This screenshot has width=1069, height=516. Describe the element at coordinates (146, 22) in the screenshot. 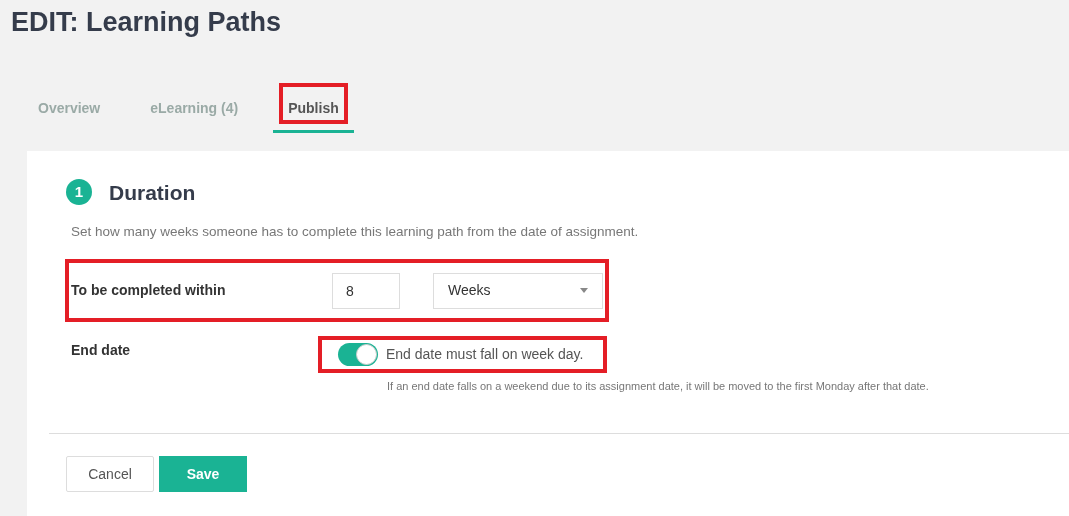

I see `page-title: EDIT: Learning Paths` at that location.